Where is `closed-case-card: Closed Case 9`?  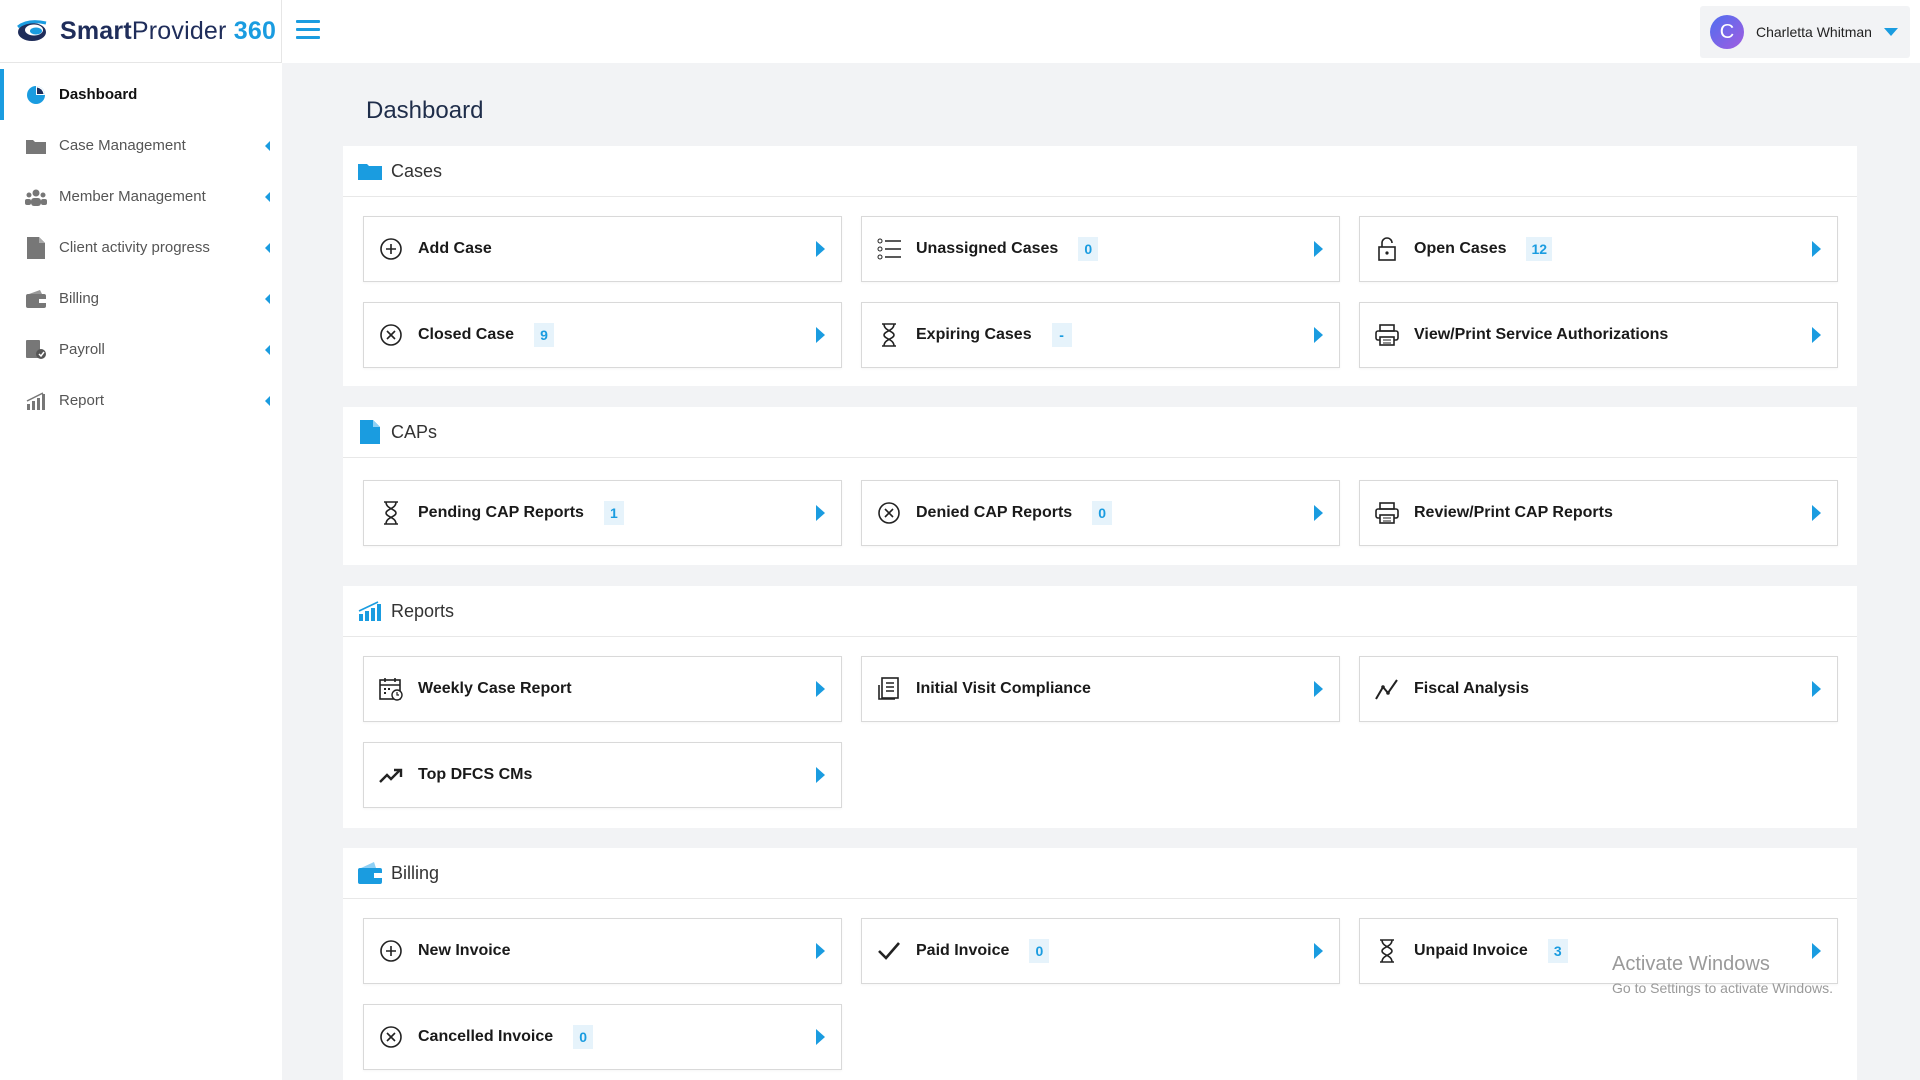 closed-case-card: Closed Case 9 is located at coordinates (602, 335).